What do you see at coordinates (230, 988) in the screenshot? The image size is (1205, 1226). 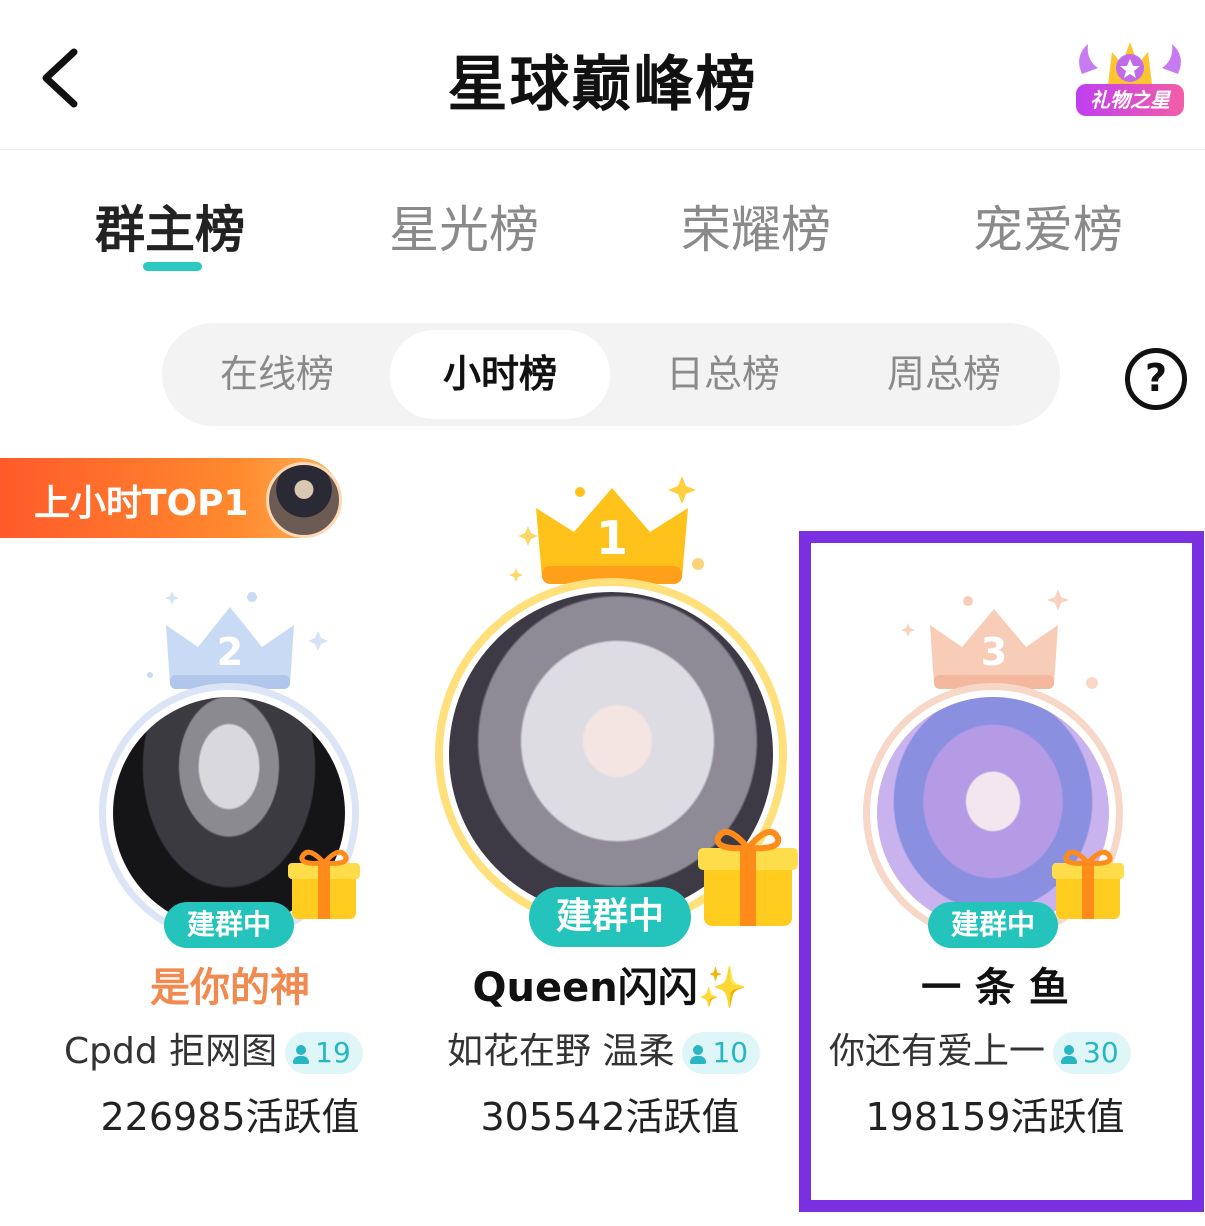 I see `nickname: 是你的神` at bounding box center [230, 988].